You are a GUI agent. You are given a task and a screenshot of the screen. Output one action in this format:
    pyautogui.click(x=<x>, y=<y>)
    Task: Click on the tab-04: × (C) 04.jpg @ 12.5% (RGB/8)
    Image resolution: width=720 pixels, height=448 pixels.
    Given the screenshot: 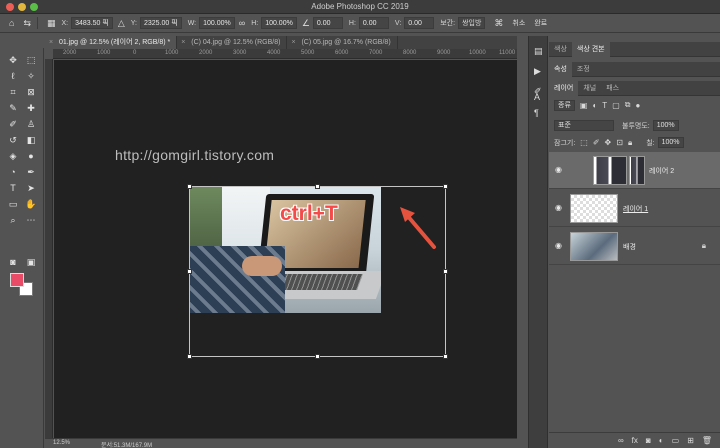 What is the action you would take?
    pyautogui.click(x=232, y=42)
    